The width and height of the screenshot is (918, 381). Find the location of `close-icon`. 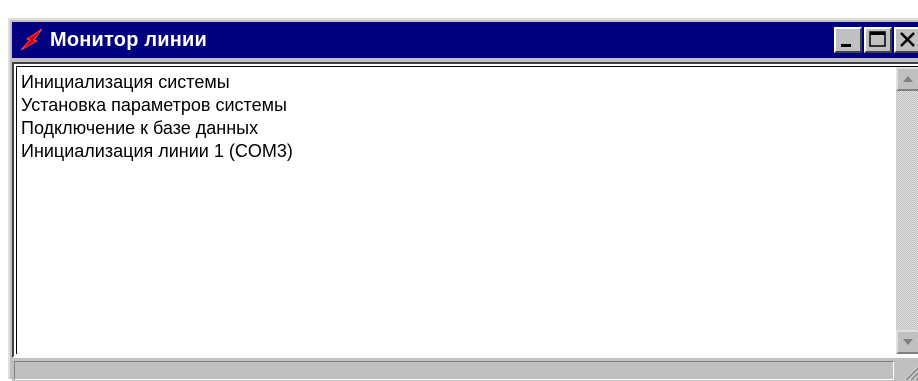

close-icon is located at coordinates (907, 39).